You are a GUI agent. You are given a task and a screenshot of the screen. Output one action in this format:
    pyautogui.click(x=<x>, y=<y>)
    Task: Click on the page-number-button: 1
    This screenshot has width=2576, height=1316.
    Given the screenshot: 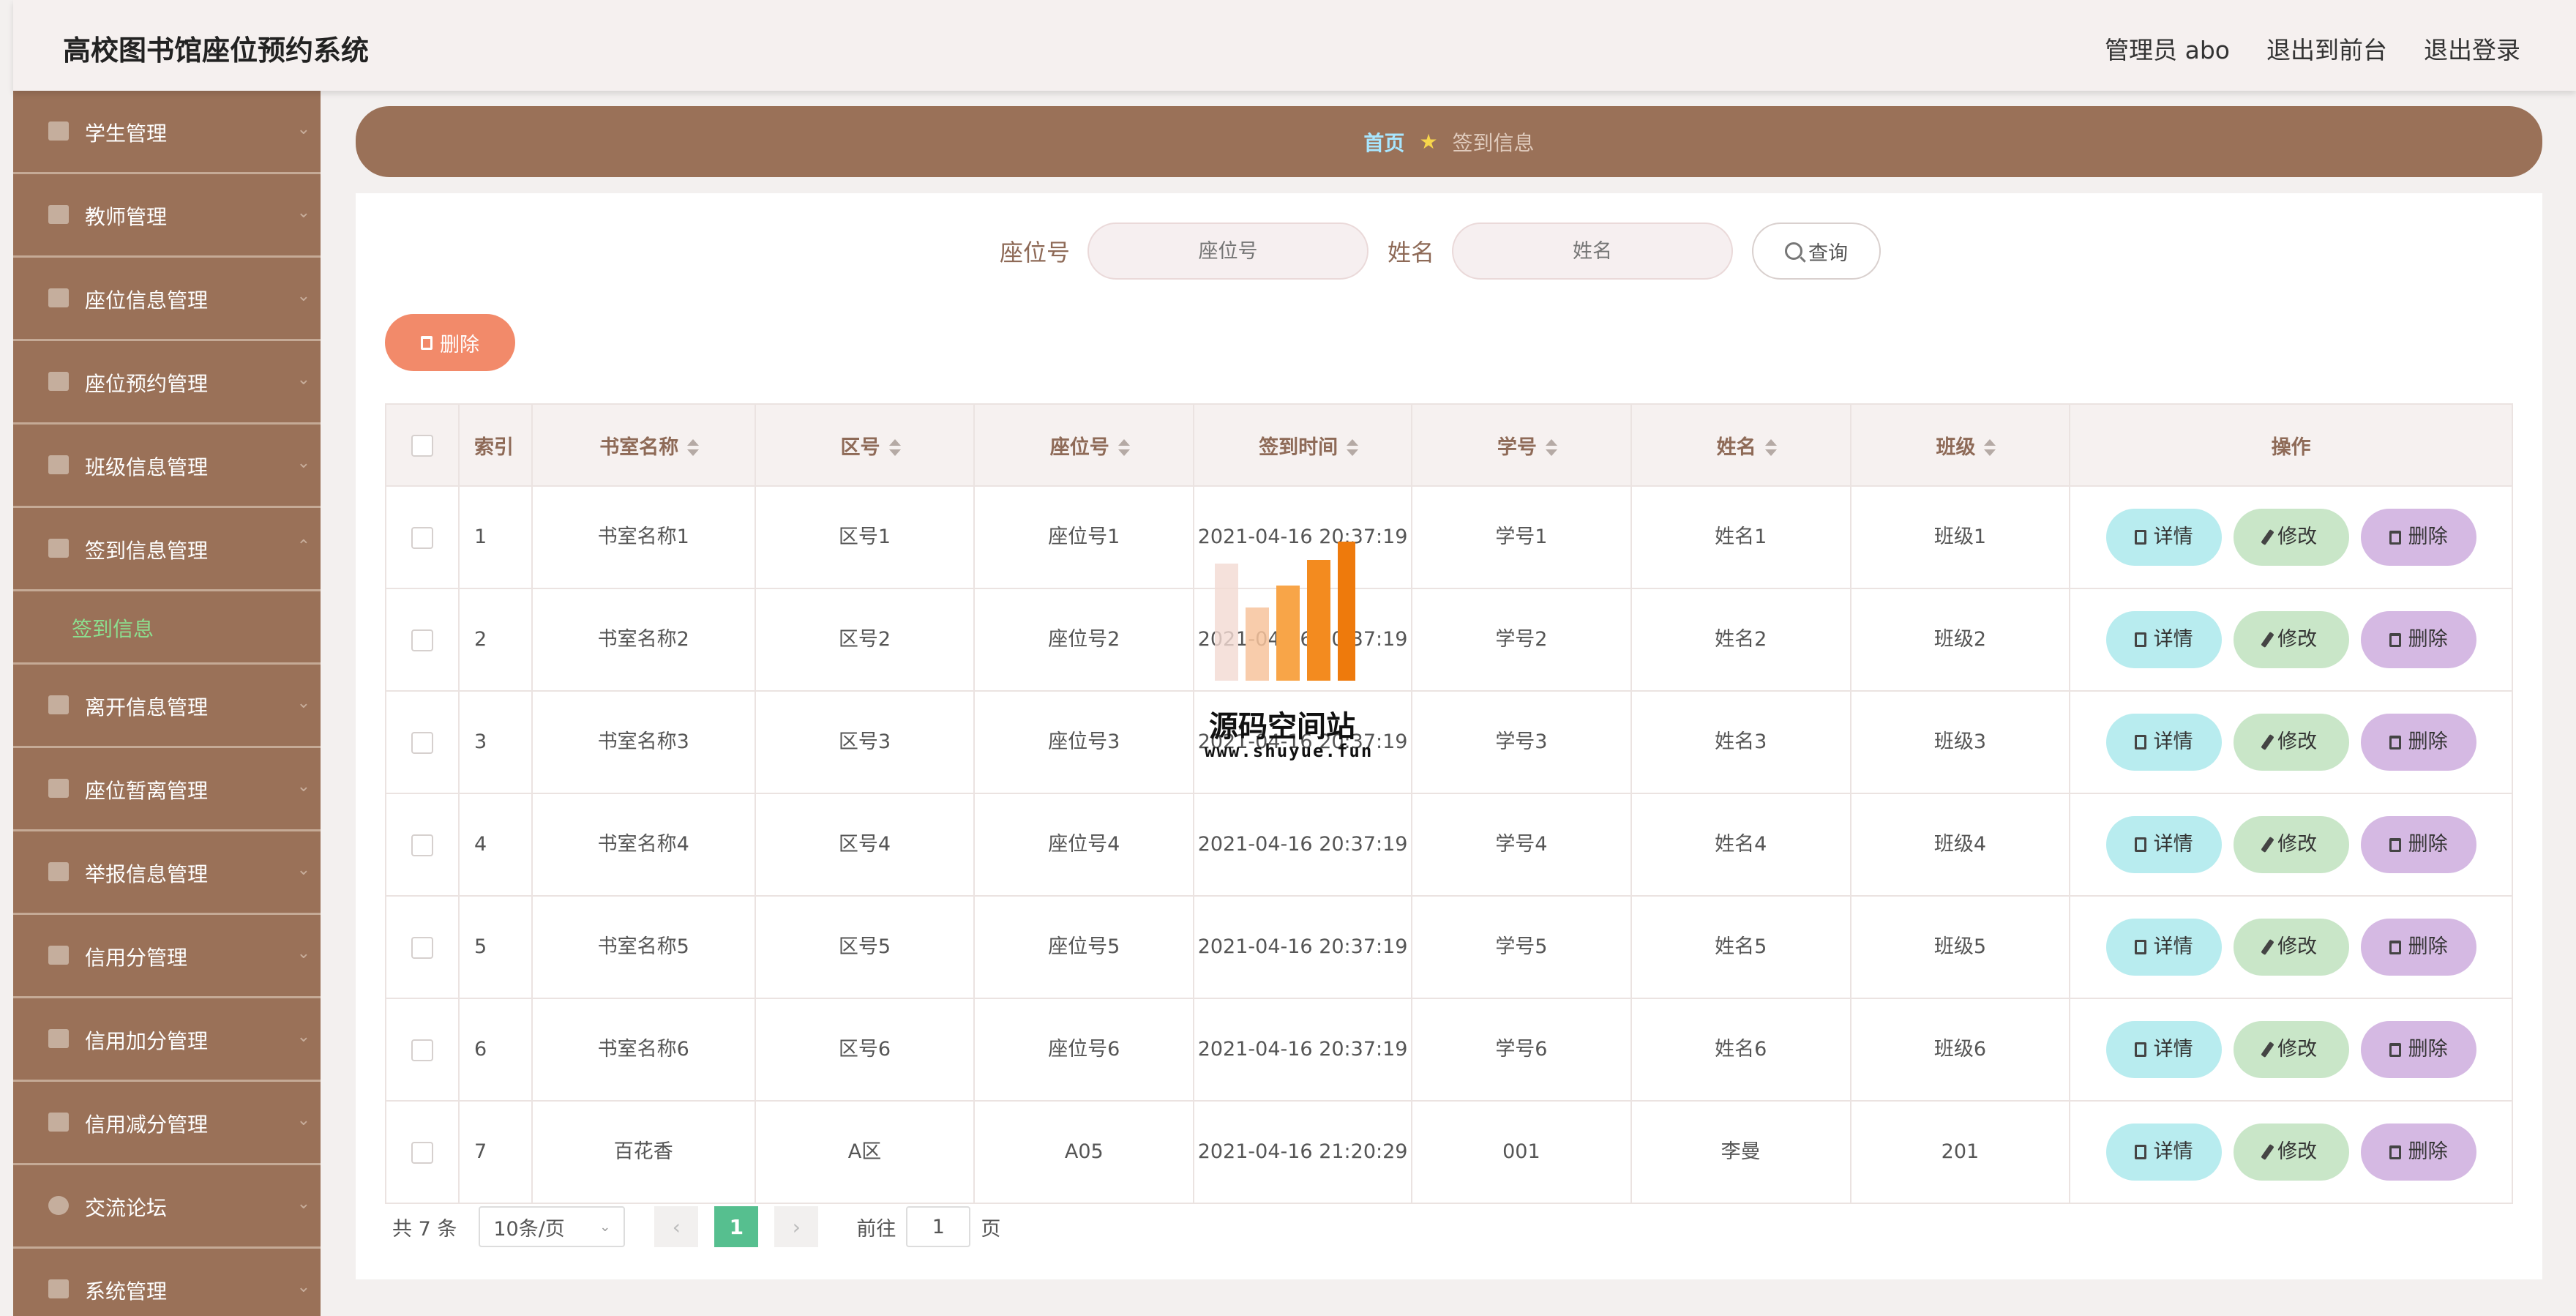 What is the action you would take?
    pyautogui.click(x=736, y=1226)
    